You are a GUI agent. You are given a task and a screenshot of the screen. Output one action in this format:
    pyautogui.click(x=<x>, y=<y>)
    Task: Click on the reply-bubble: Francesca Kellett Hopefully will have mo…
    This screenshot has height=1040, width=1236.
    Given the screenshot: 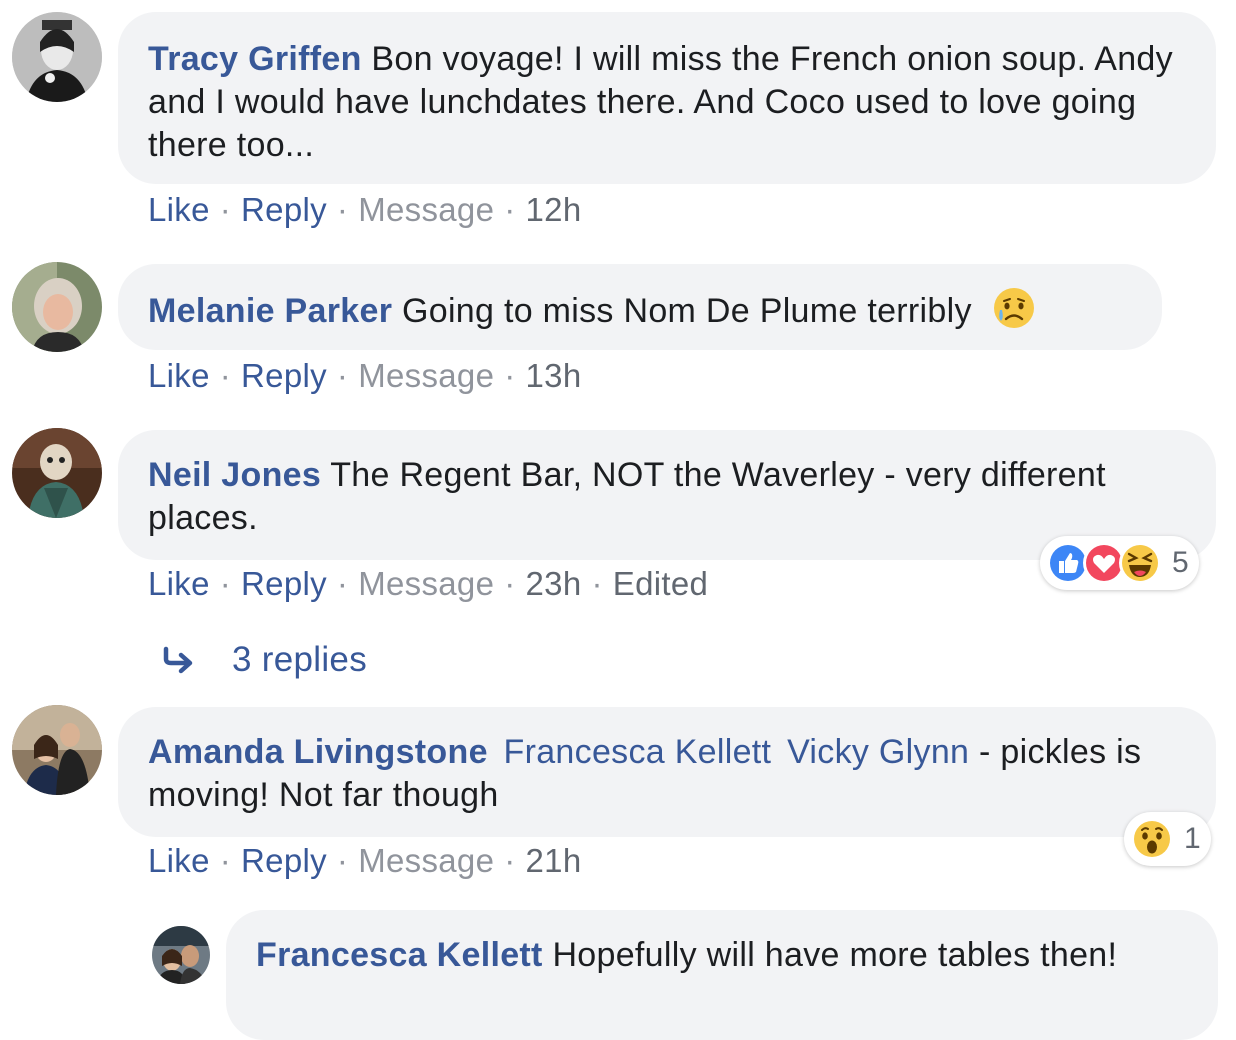 What is the action you would take?
    pyautogui.click(x=722, y=975)
    